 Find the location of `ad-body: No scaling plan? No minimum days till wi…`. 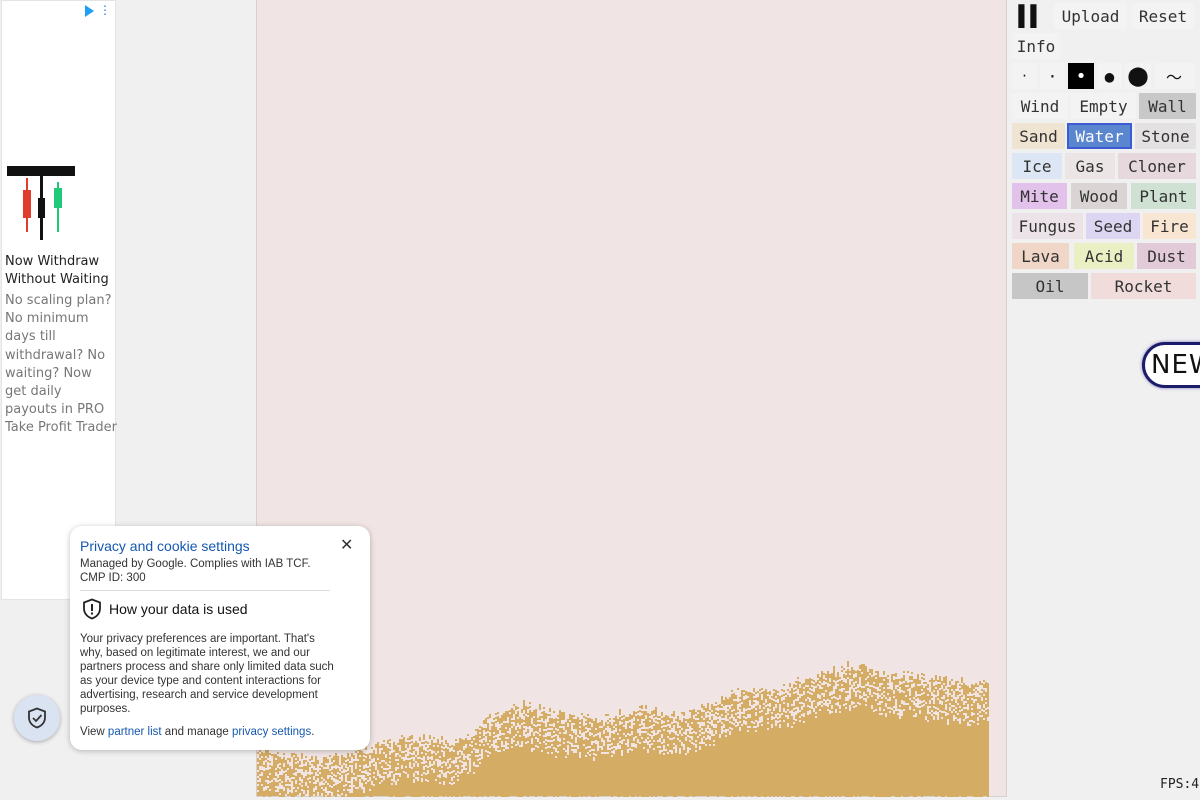

ad-body: No scaling plan? No minimum days till wi… is located at coordinates (61, 365).